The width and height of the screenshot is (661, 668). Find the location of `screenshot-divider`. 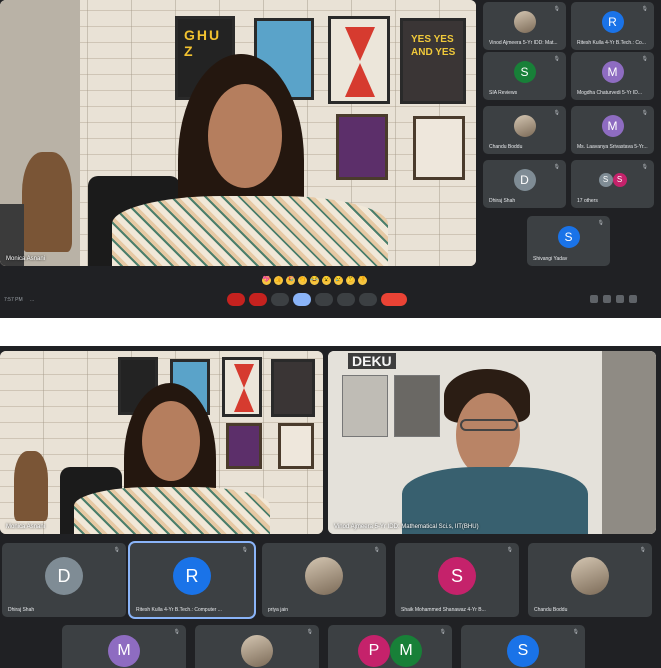

screenshot-divider is located at coordinates (330, 332).